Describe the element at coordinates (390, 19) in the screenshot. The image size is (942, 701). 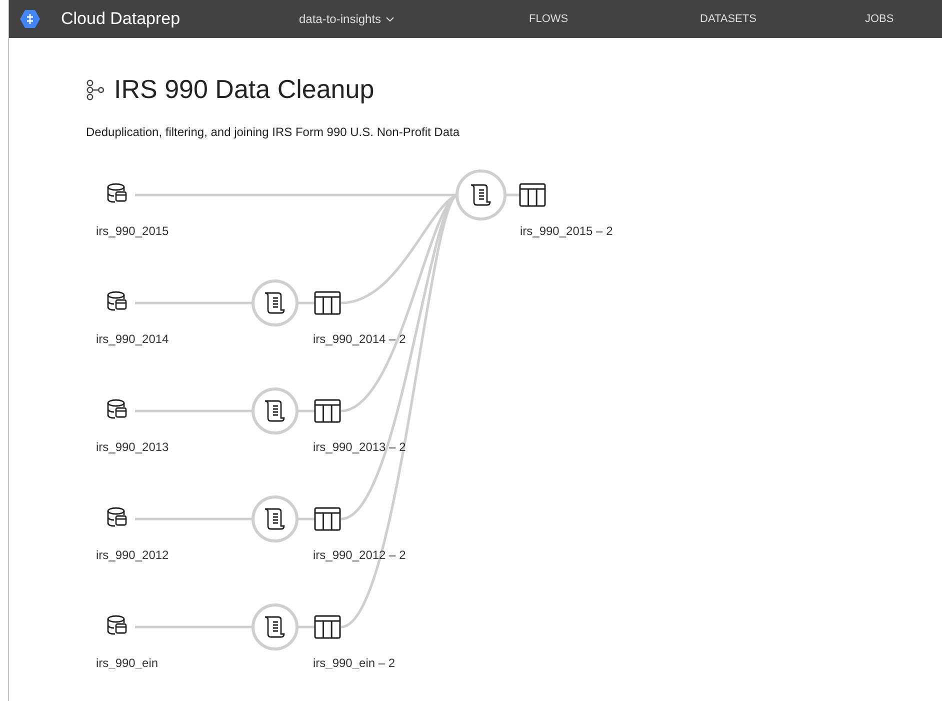
I see `chevron-icon` at that location.